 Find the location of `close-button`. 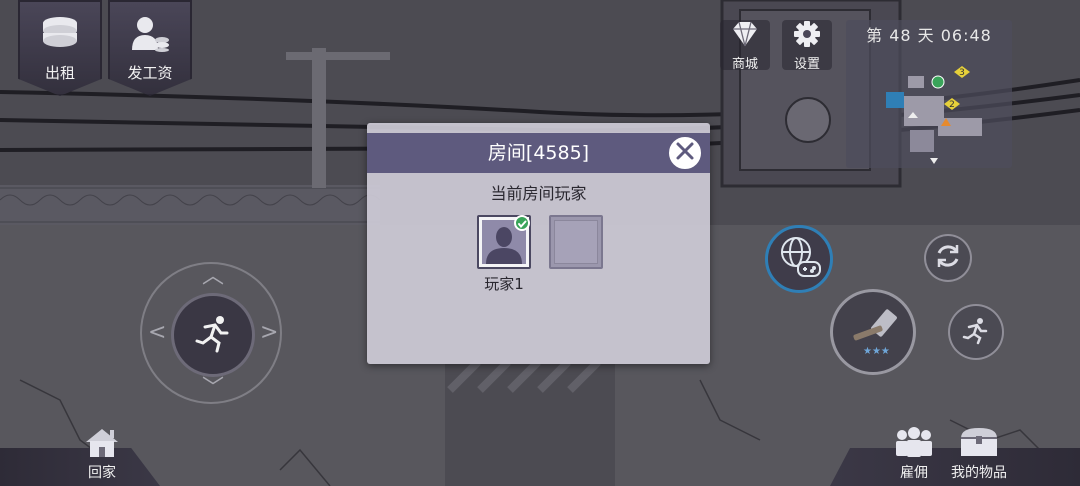

close-button is located at coordinates (685, 153).